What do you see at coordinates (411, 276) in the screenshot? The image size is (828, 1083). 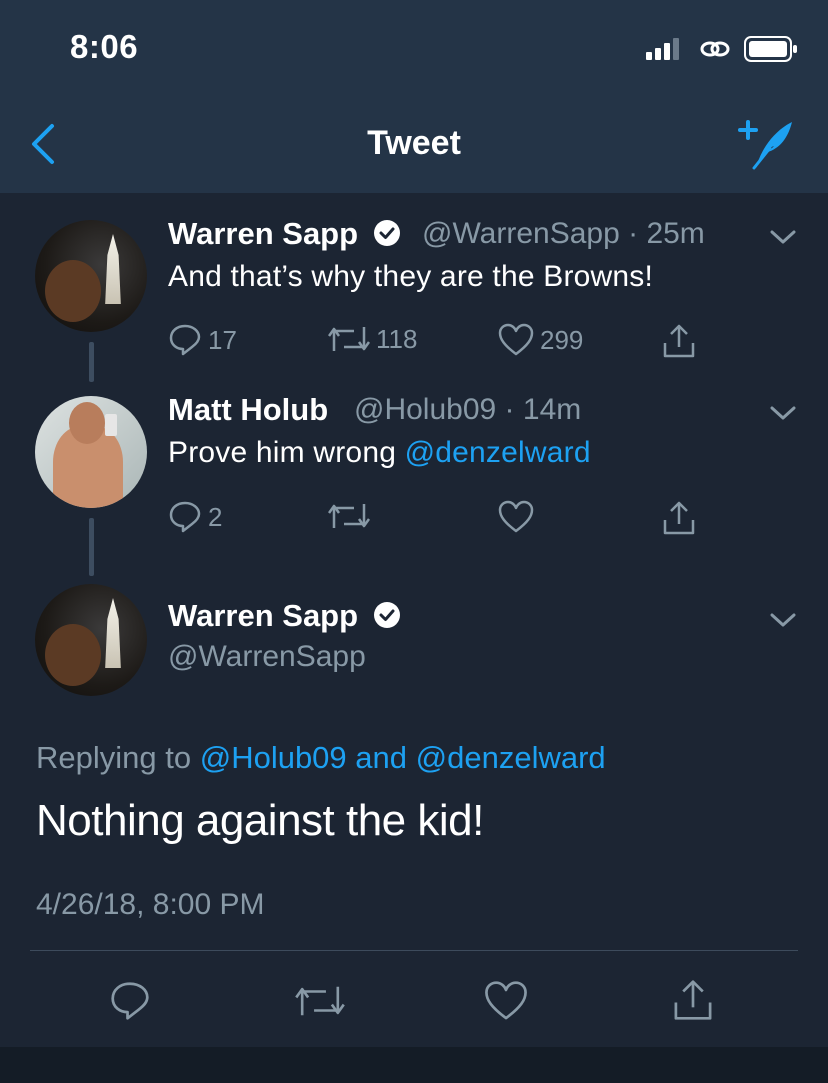 I see `tweet-text: And that’s why they are the Browns!` at bounding box center [411, 276].